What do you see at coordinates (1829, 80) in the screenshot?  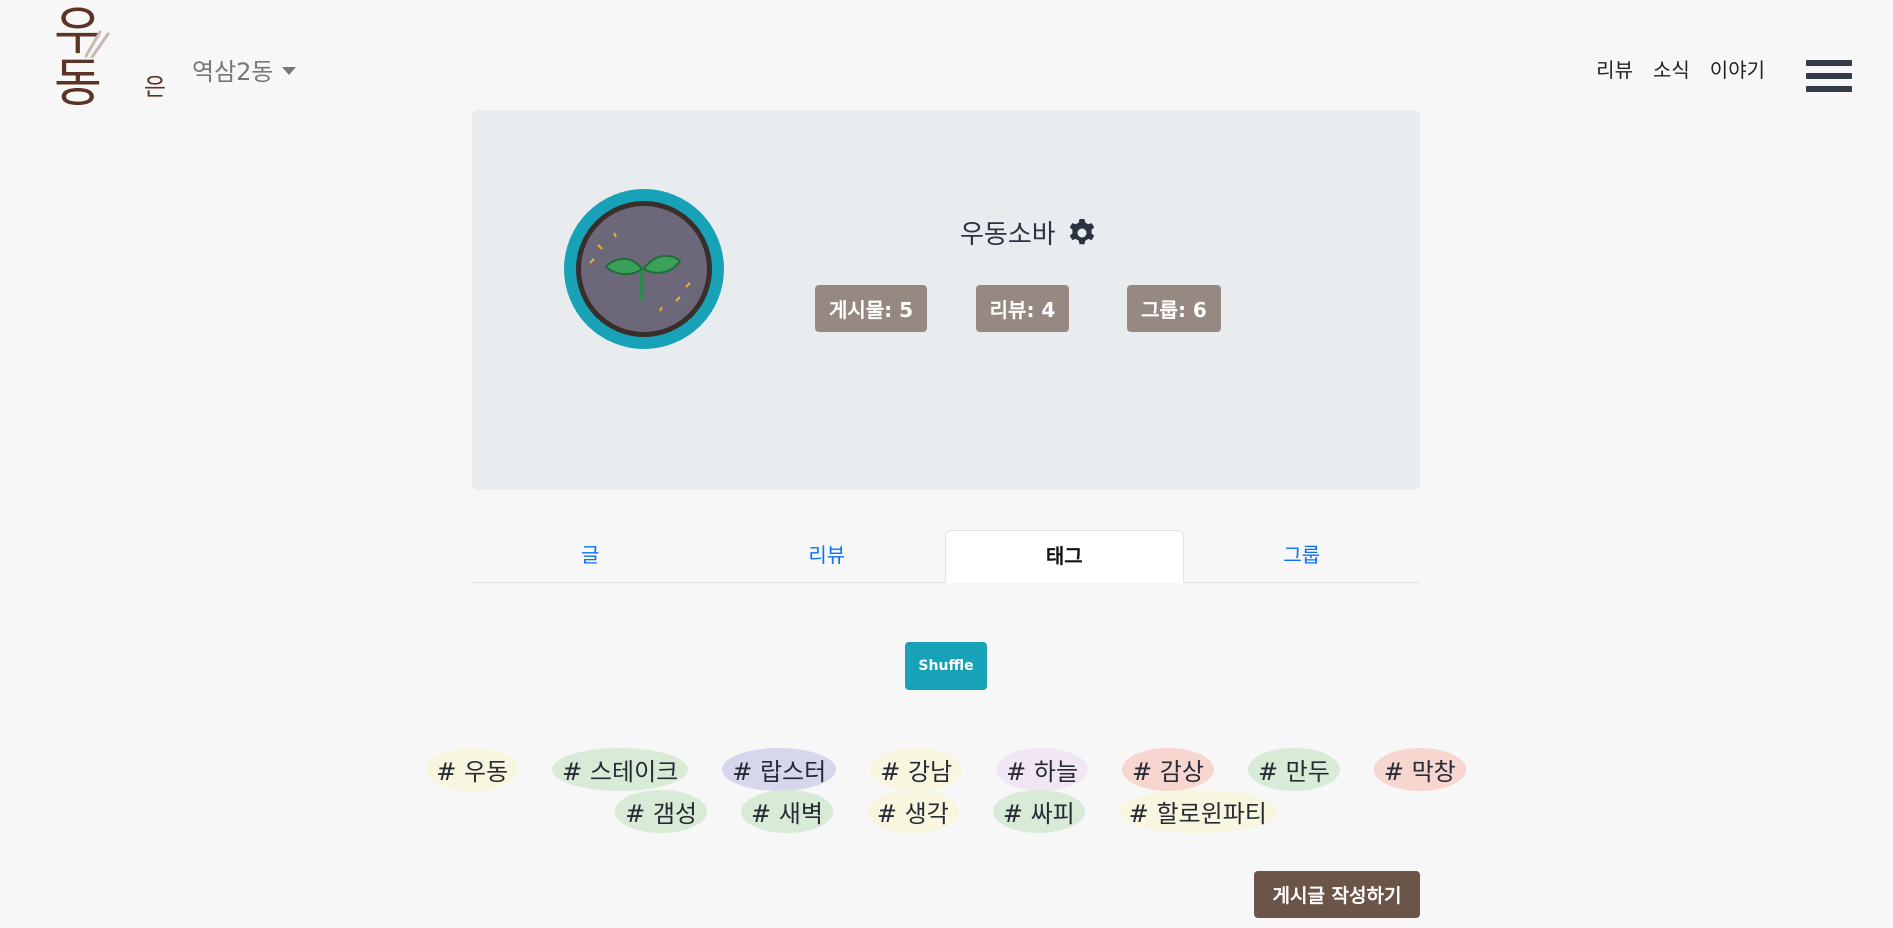 I see `hamburger-menu-icon` at bounding box center [1829, 80].